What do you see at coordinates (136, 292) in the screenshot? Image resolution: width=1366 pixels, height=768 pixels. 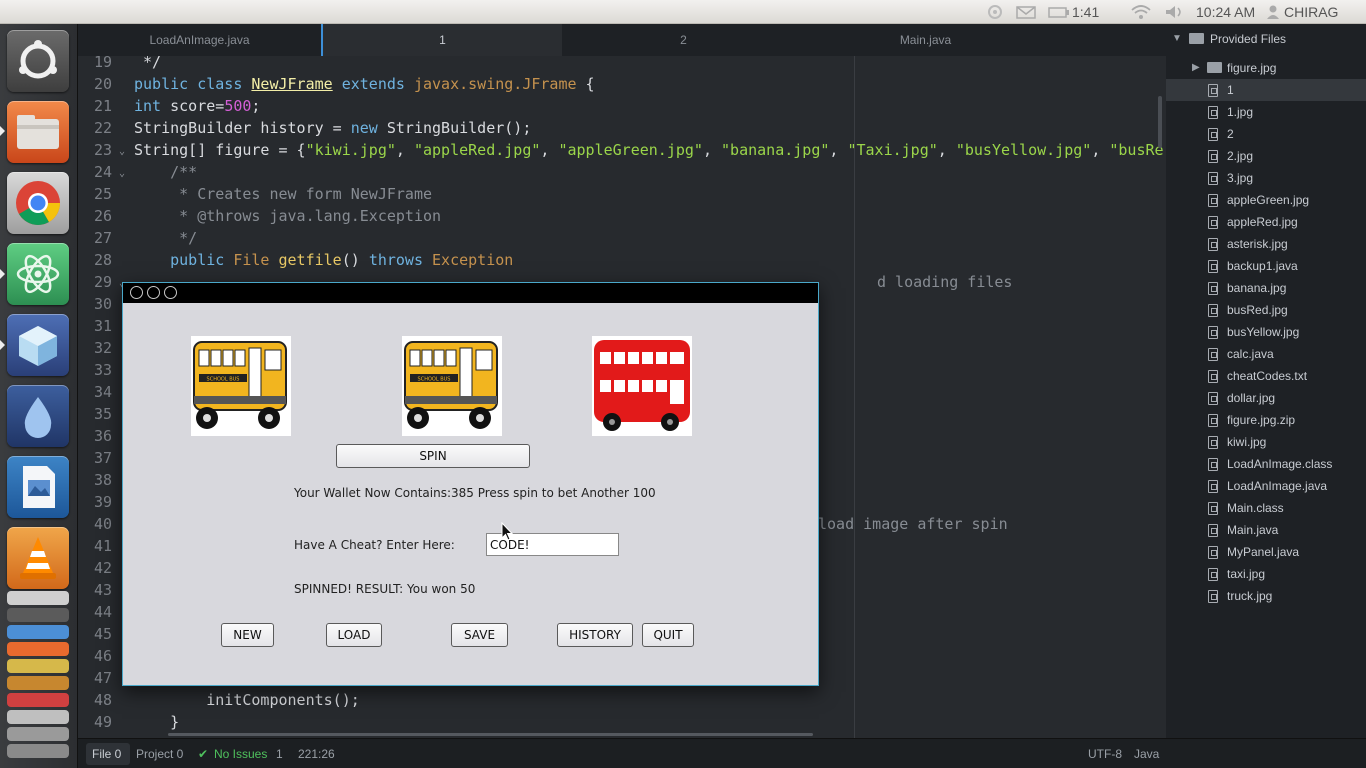 I see `close-icon` at bounding box center [136, 292].